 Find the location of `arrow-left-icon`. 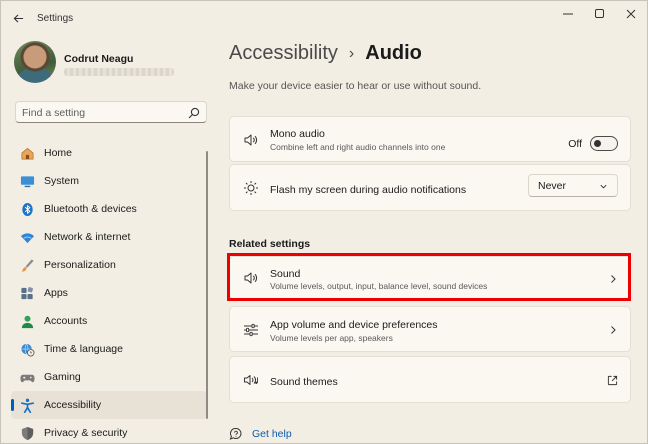

arrow-left-icon is located at coordinates (18, 18).